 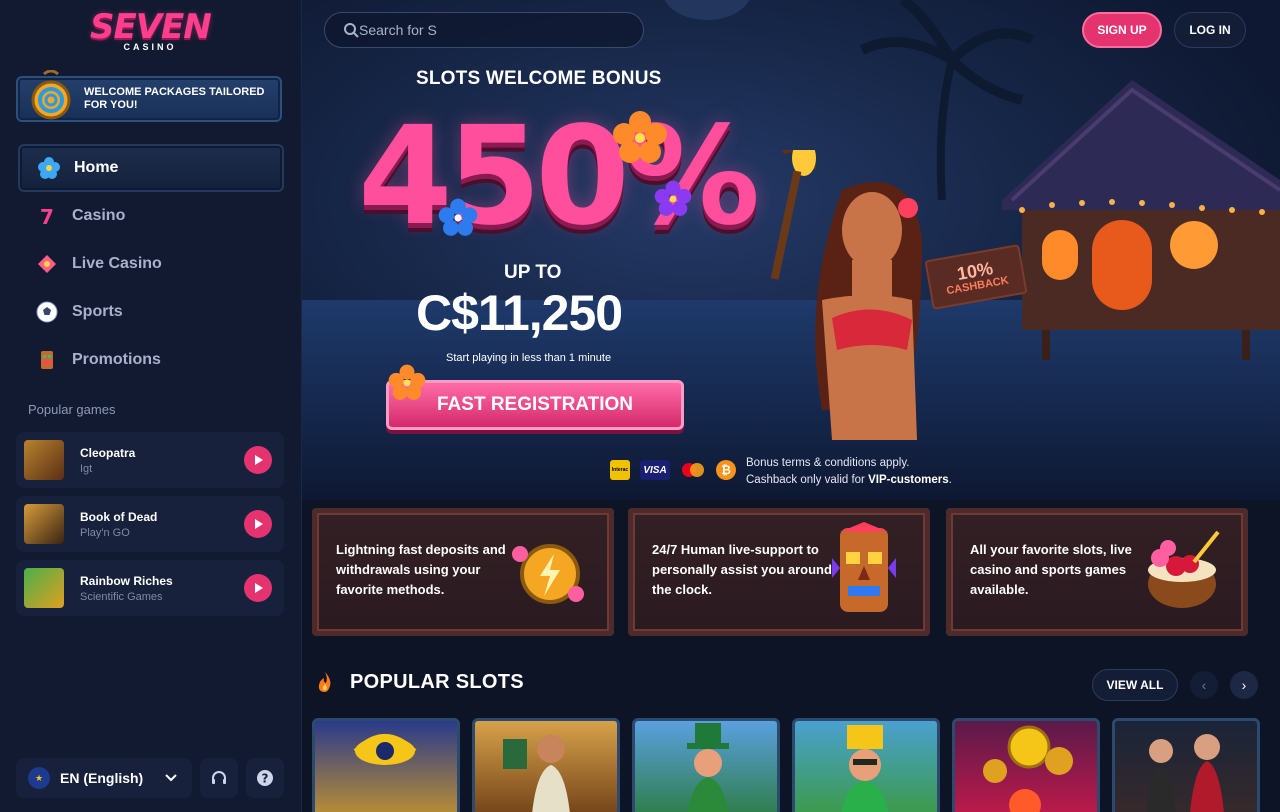 I want to click on nav-label: Home, so click(x=96, y=167).